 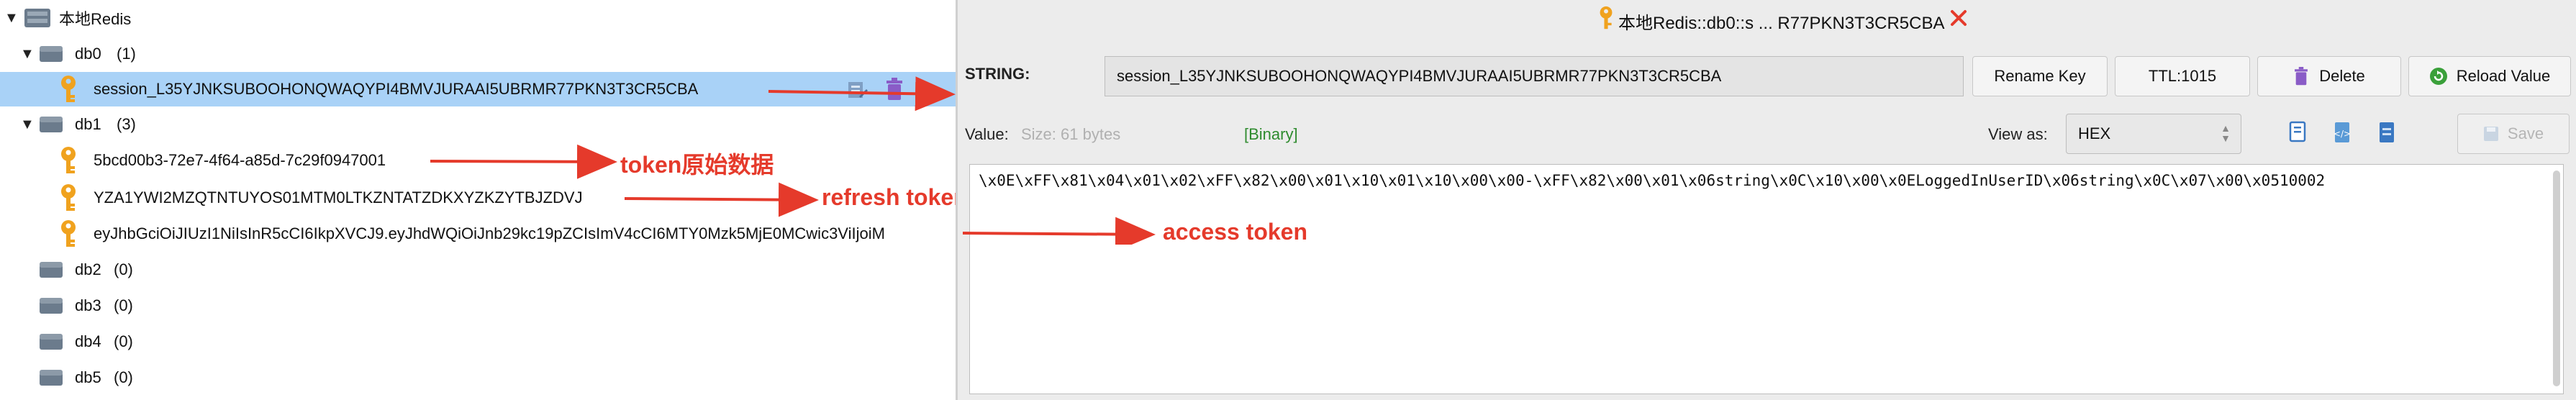 What do you see at coordinates (478, 342) in the screenshot?
I see `tree-db4-row: db4 (0)` at bounding box center [478, 342].